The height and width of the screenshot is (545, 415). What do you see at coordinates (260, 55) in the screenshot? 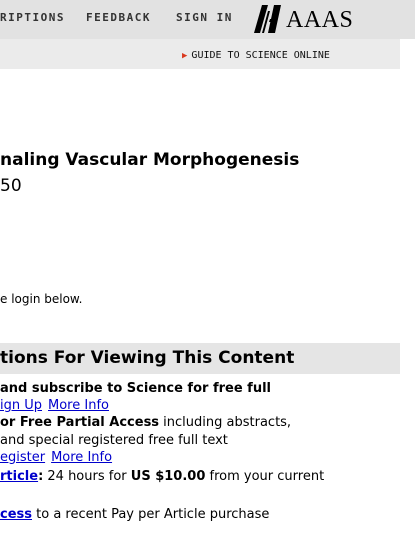
I see `guide-link-label: GUIDE TO SCIENCE ONLINE` at bounding box center [260, 55].